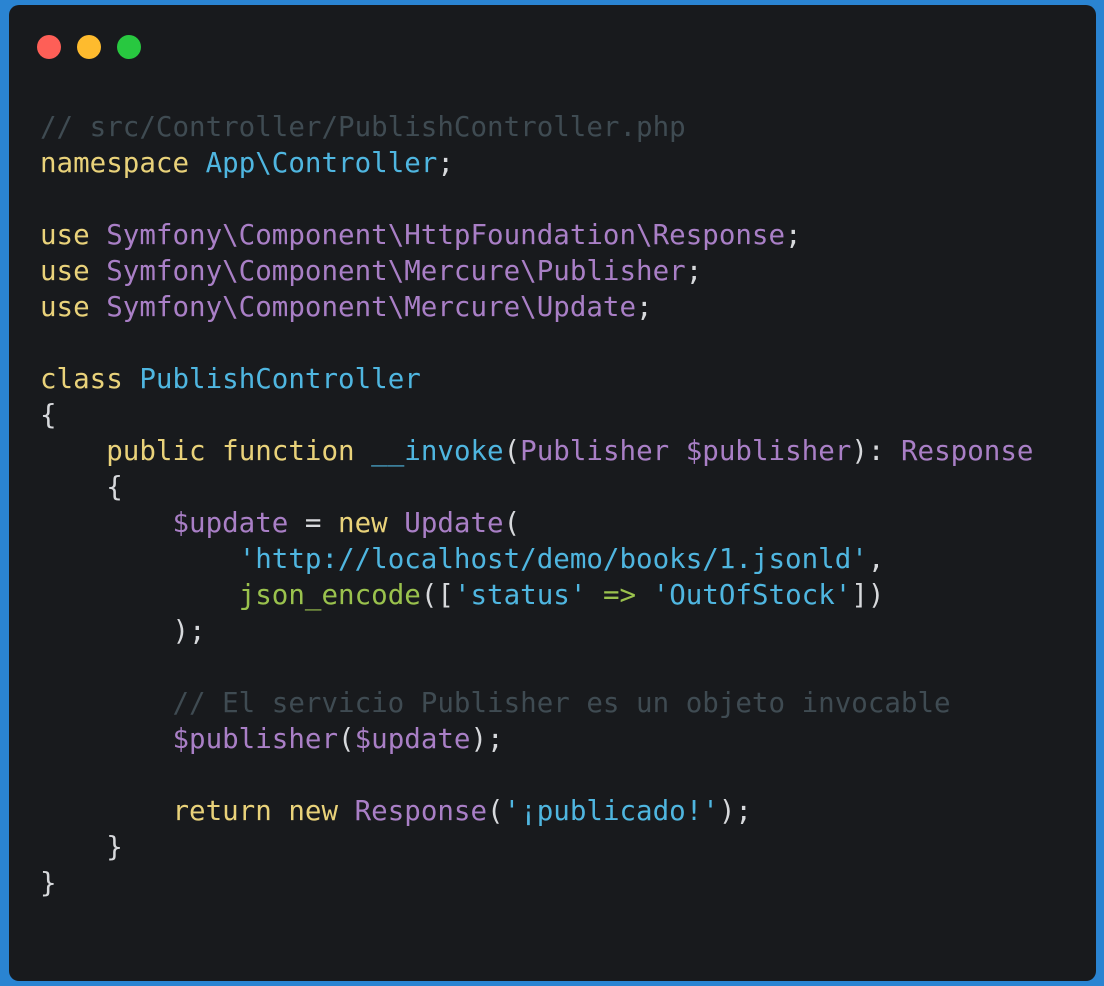 The width and height of the screenshot is (1104, 986). What do you see at coordinates (313, 523) in the screenshot?
I see `code-token: =` at bounding box center [313, 523].